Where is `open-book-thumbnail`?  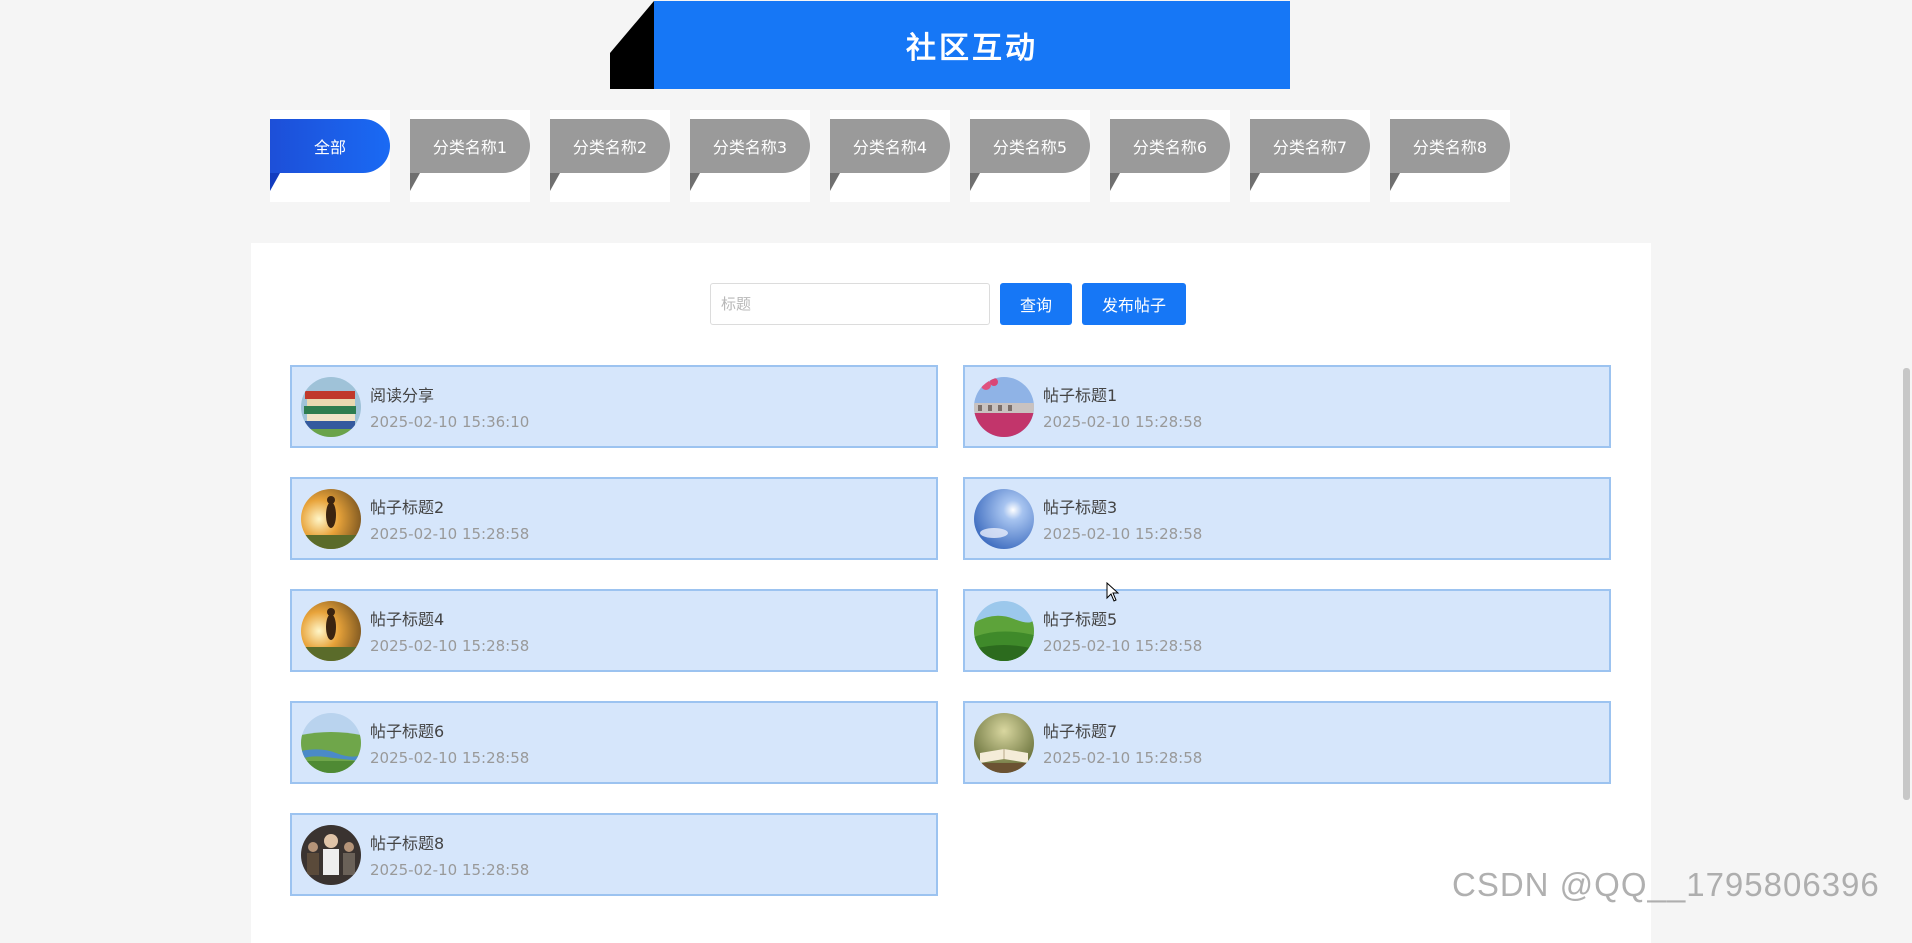
open-book-thumbnail is located at coordinates (1004, 742).